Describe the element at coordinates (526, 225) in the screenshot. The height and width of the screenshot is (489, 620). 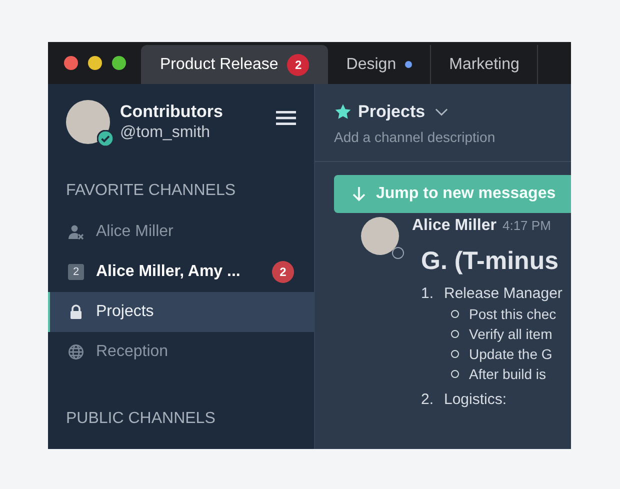
I see `message-time: 4:17 PM` at that location.